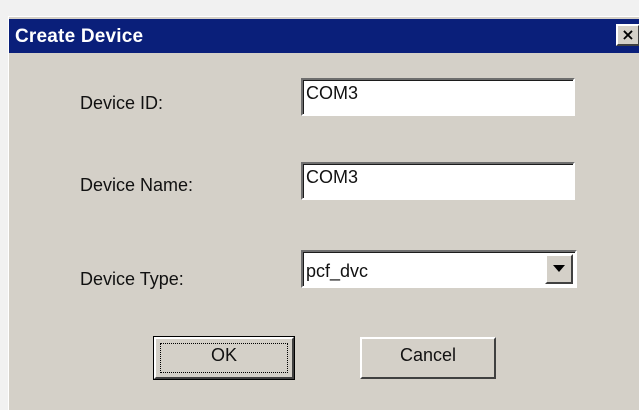  Describe the element at coordinates (132, 279) in the screenshot. I see `device-type-label: Device Type:` at that location.